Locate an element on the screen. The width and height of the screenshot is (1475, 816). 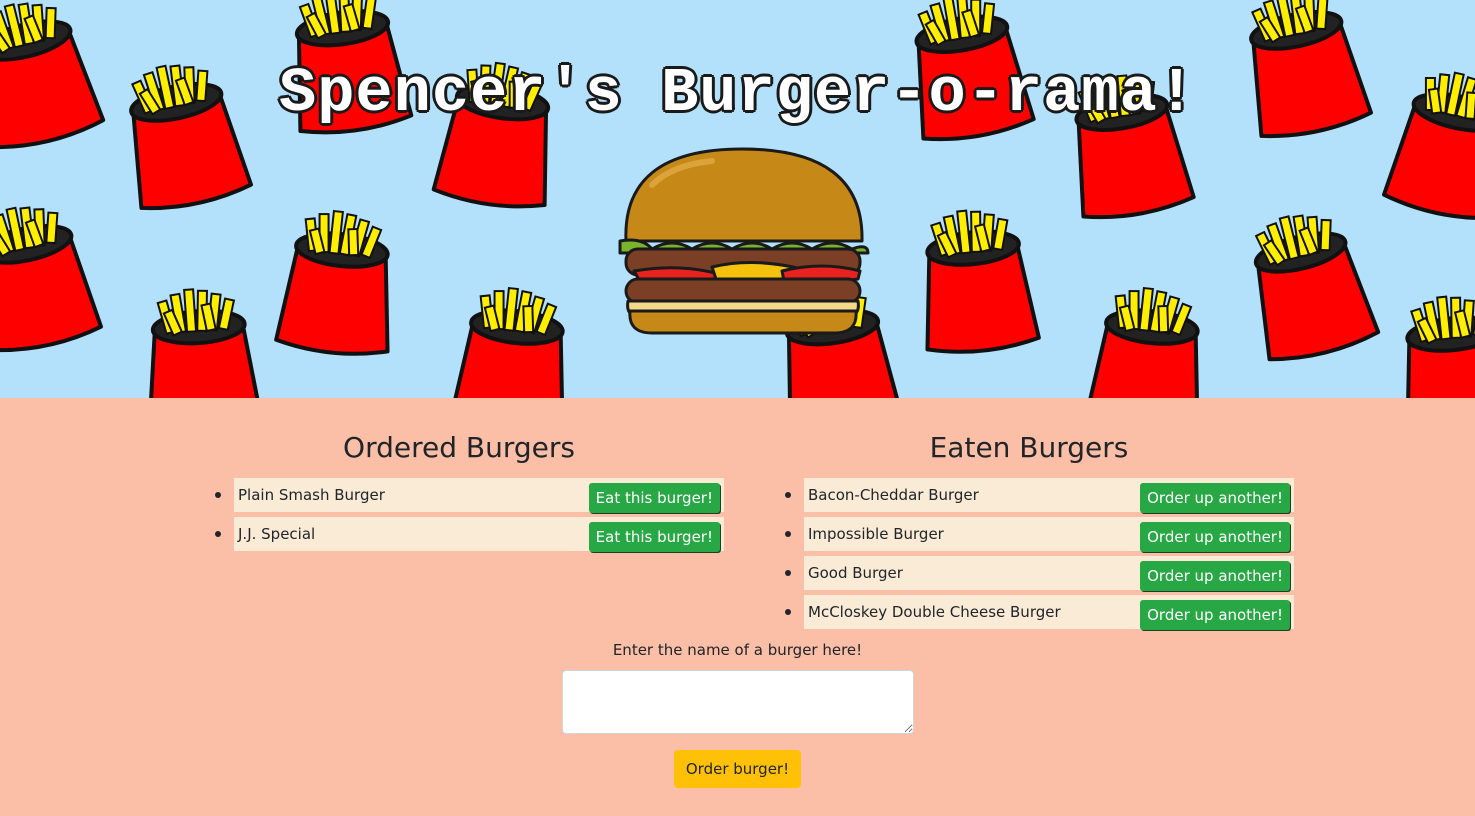
burger-name: Impossible Burger is located at coordinates (876, 534).